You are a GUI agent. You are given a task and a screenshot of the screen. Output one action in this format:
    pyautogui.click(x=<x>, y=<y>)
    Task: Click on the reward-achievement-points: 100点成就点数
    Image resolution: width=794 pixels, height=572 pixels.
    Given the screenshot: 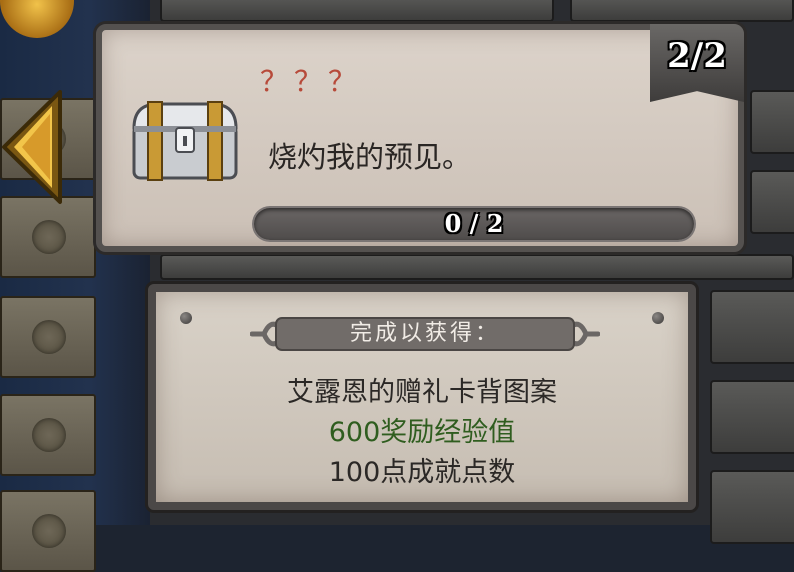 What is the action you would take?
    pyautogui.click(x=422, y=472)
    